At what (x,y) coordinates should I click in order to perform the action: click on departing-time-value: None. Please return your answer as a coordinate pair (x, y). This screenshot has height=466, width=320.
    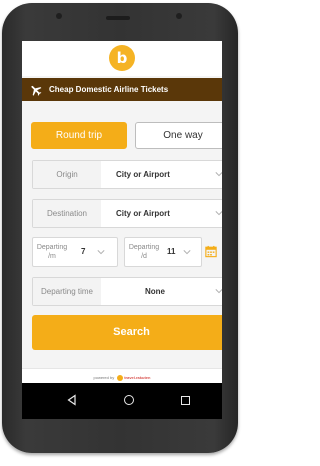
    Looking at the image, I should click on (155, 291).